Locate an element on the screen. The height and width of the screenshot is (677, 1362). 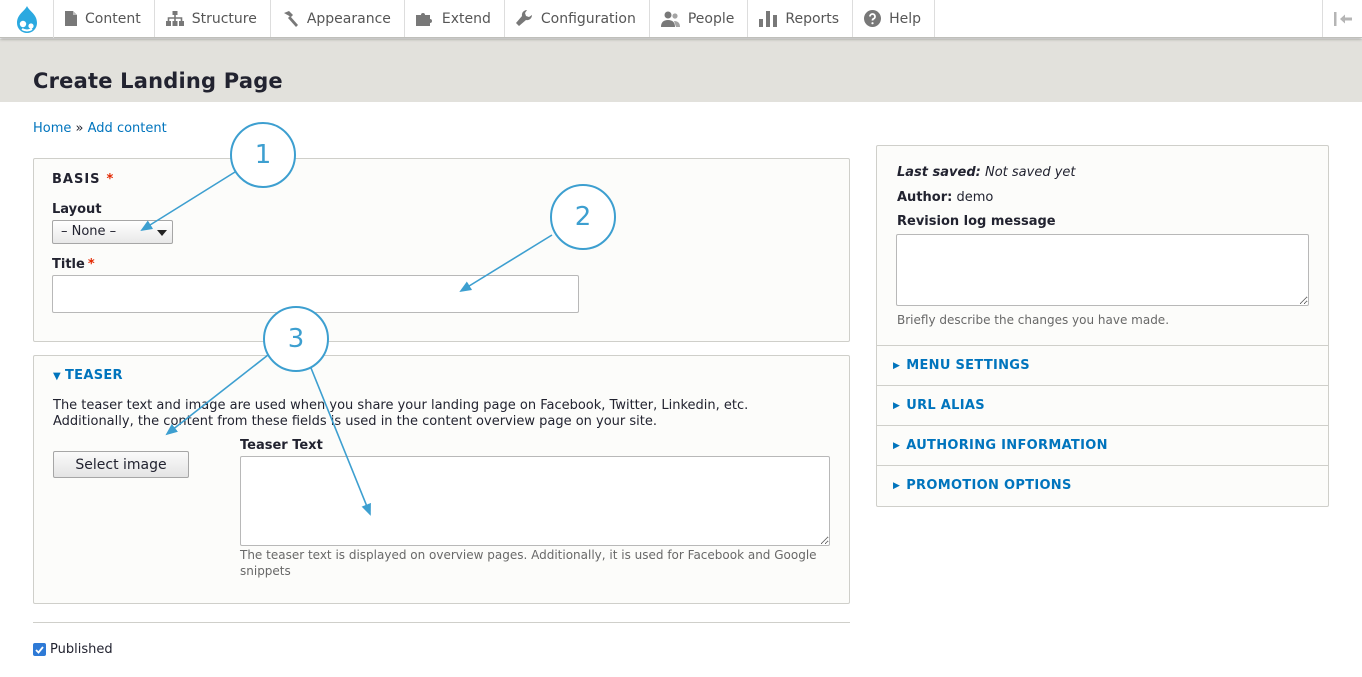
checkmark-icon is located at coordinates (39, 649).